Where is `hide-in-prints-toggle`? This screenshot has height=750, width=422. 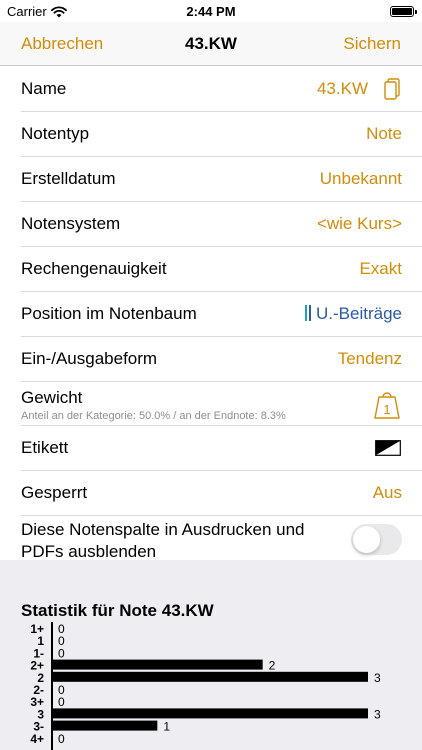
hide-in-prints-toggle is located at coordinates (376, 539).